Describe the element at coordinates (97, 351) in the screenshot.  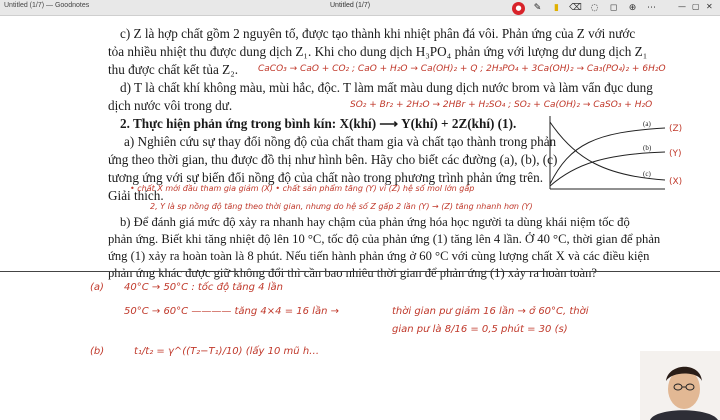
I see `hw-label-b: (b)` at that location.